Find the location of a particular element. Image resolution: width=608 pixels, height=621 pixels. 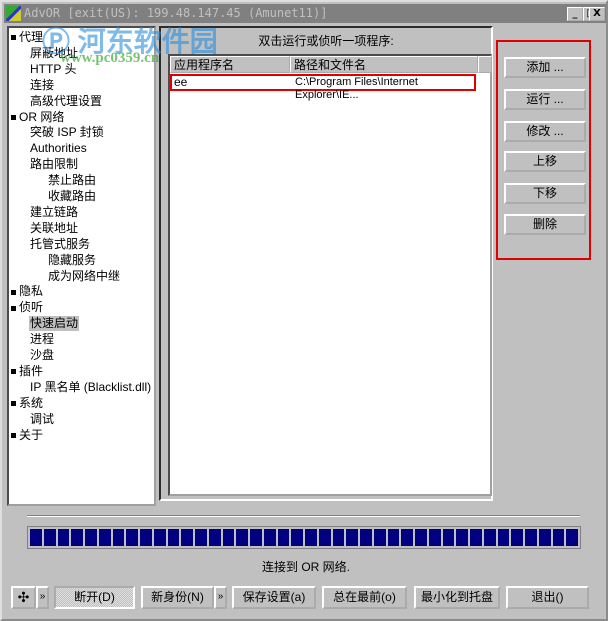

network-icon-button: ✣ is located at coordinates (23, 597).